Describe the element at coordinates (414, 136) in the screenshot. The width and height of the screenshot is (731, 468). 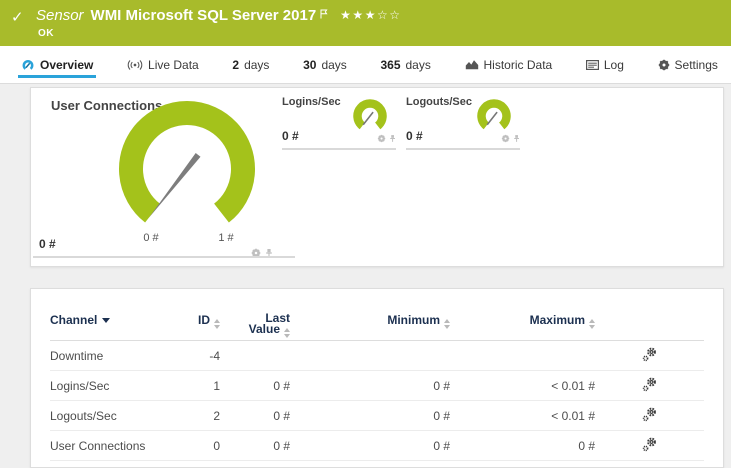
I see `logouts-gauge-value: 0 #` at that location.